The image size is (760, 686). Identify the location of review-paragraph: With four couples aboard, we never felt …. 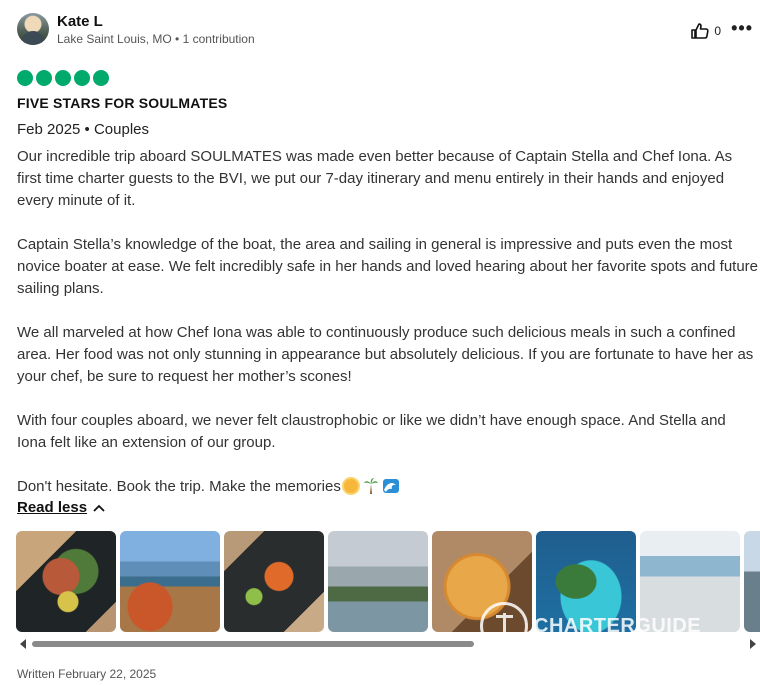
(371, 431).